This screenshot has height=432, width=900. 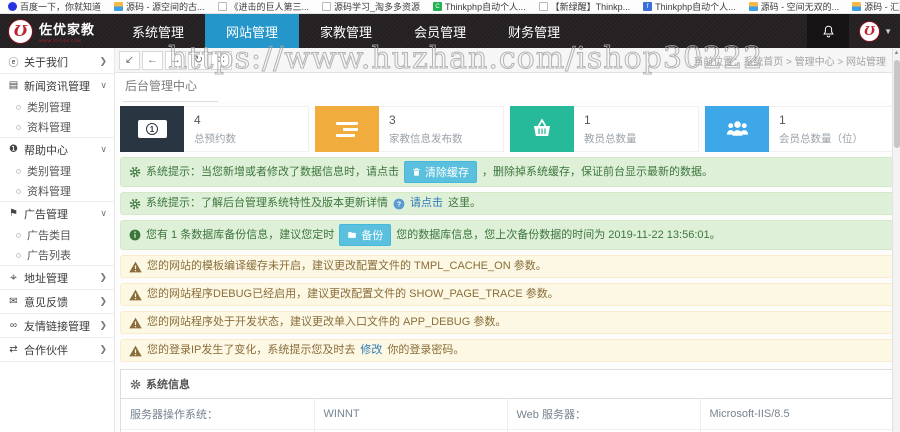 I want to click on sidebar-item-address: 地址管理 ❯, so click(x=57, y=277).